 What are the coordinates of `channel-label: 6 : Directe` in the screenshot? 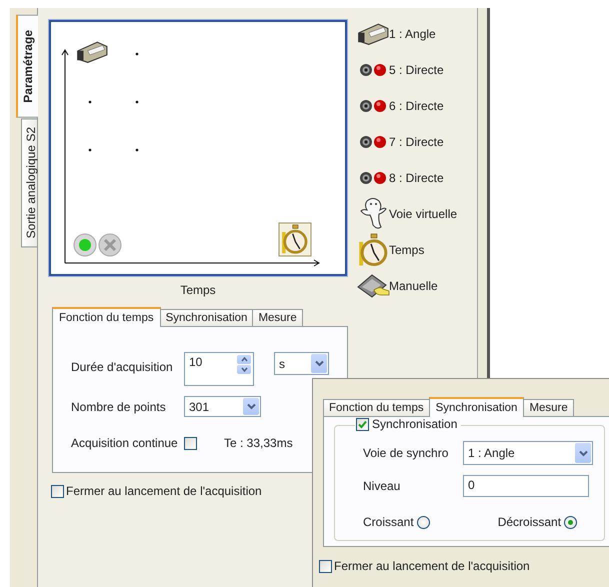 It's located at (416, 106).